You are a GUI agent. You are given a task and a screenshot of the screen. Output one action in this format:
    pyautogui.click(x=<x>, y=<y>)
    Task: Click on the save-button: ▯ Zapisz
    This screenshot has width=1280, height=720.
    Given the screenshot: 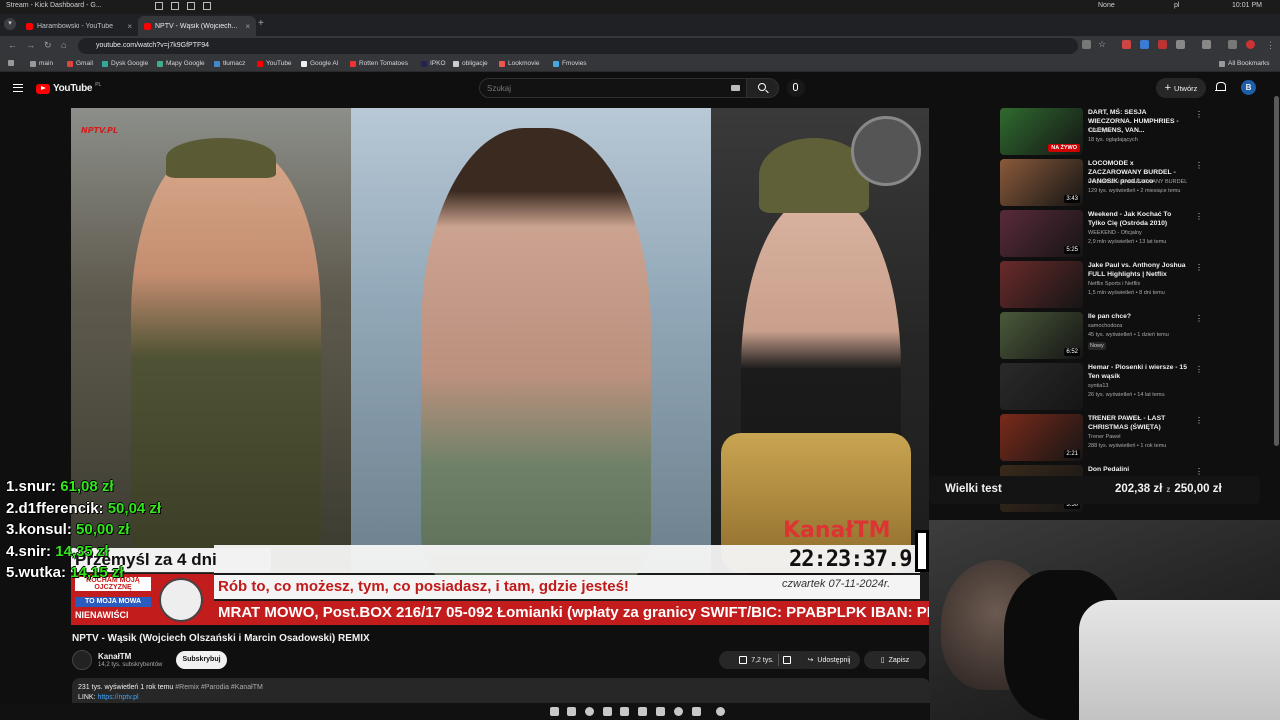 What is the action you would take?
    pyautogui.click(x=895, y=660)
    